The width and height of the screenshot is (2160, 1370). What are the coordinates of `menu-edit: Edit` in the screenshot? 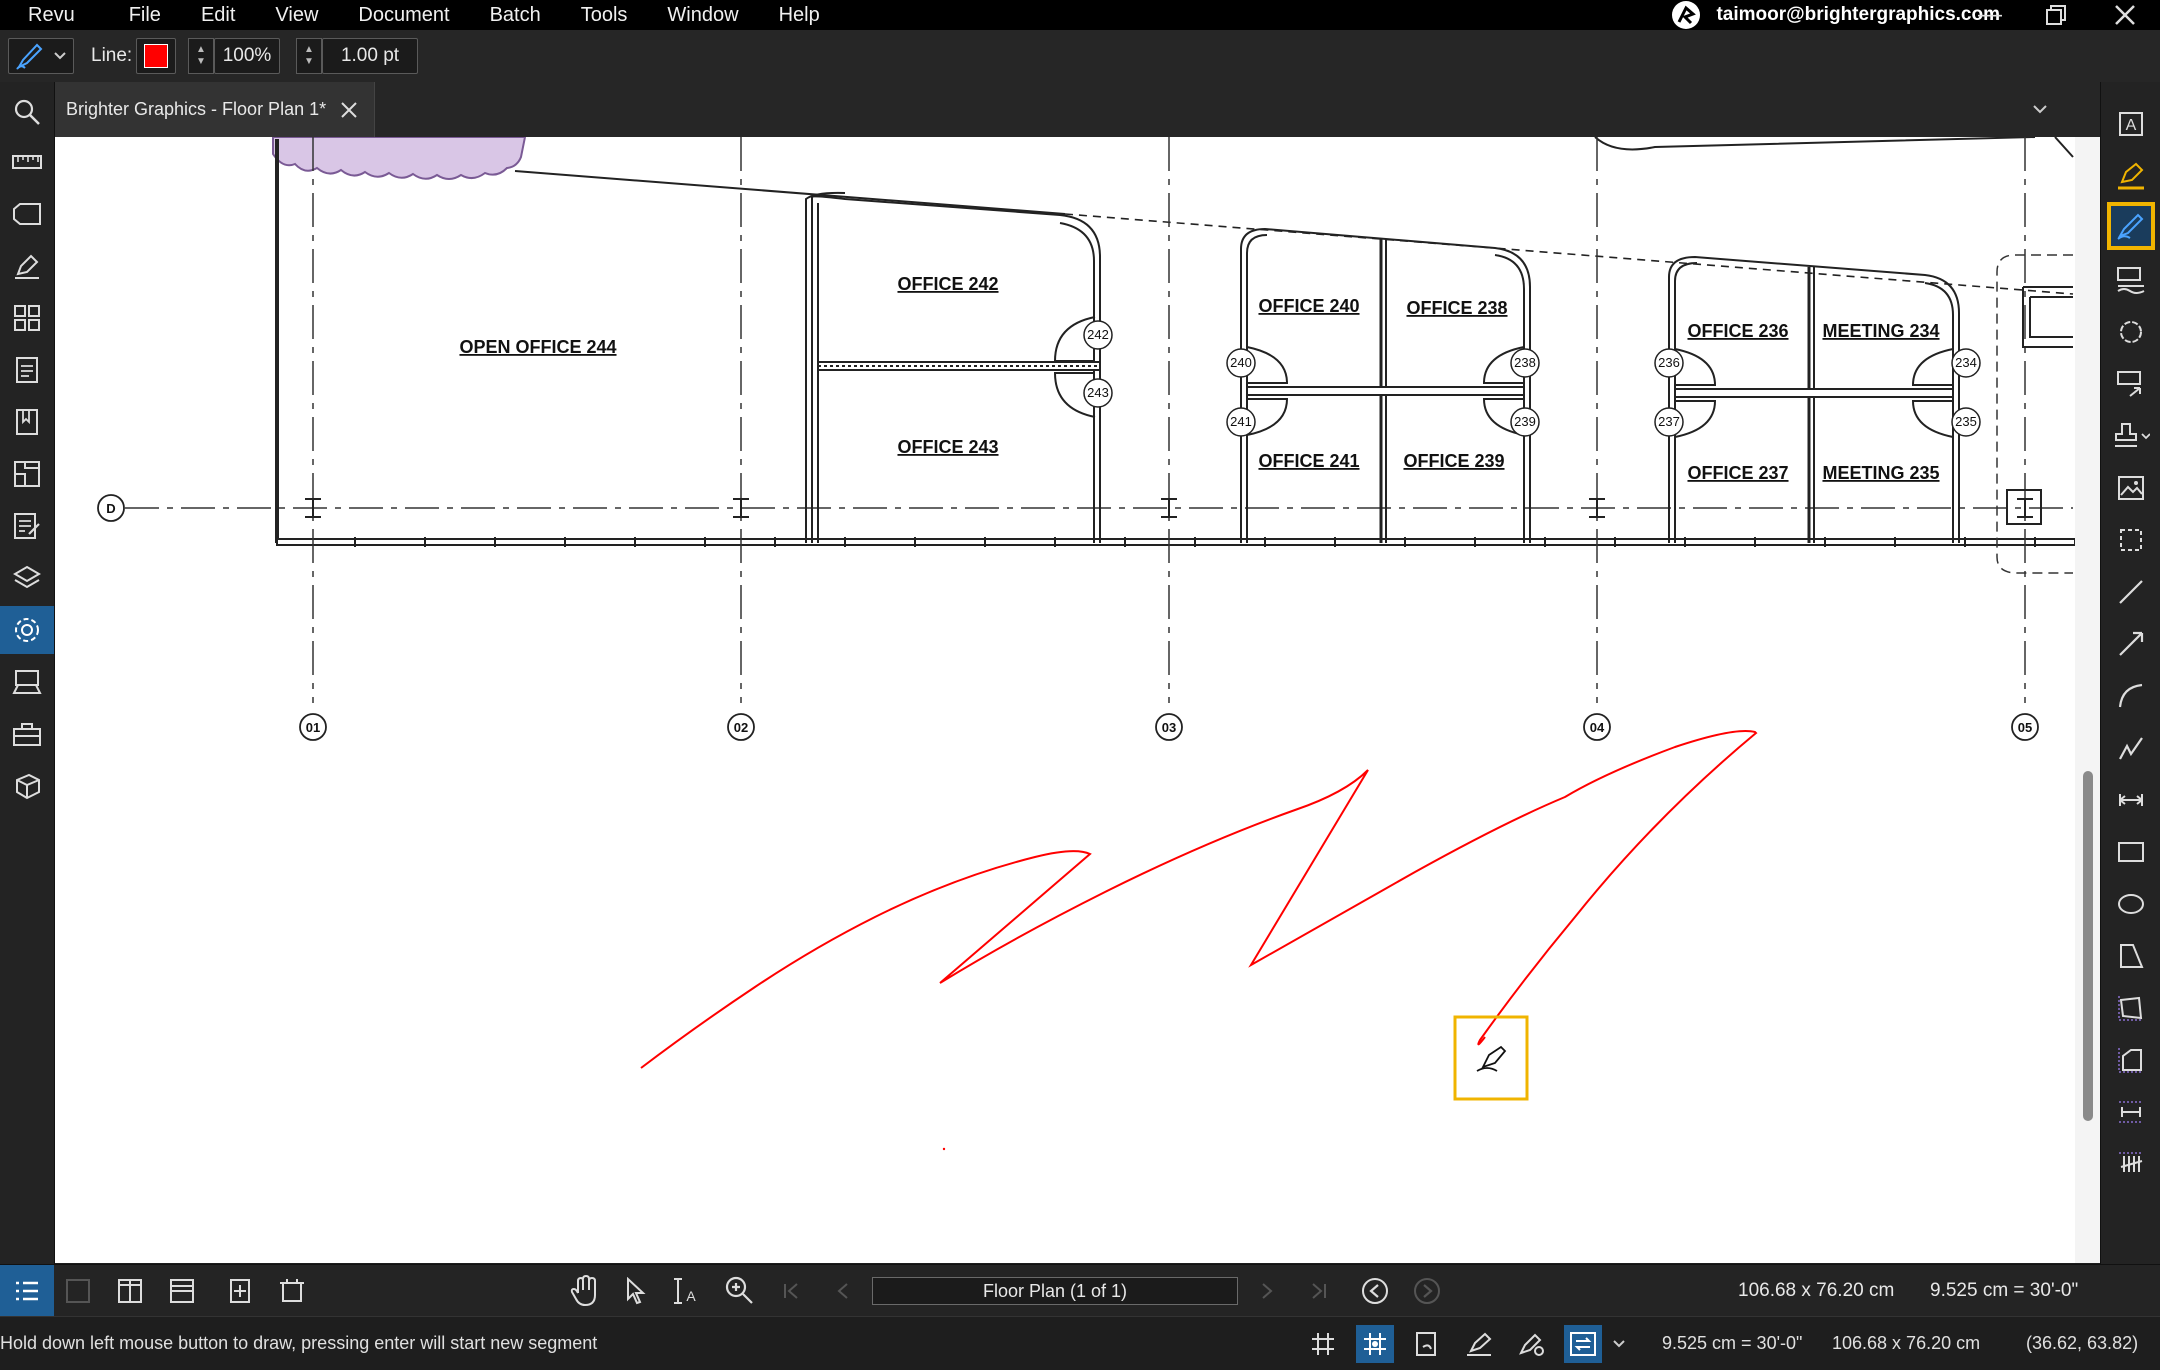 It's located at (218, 15).